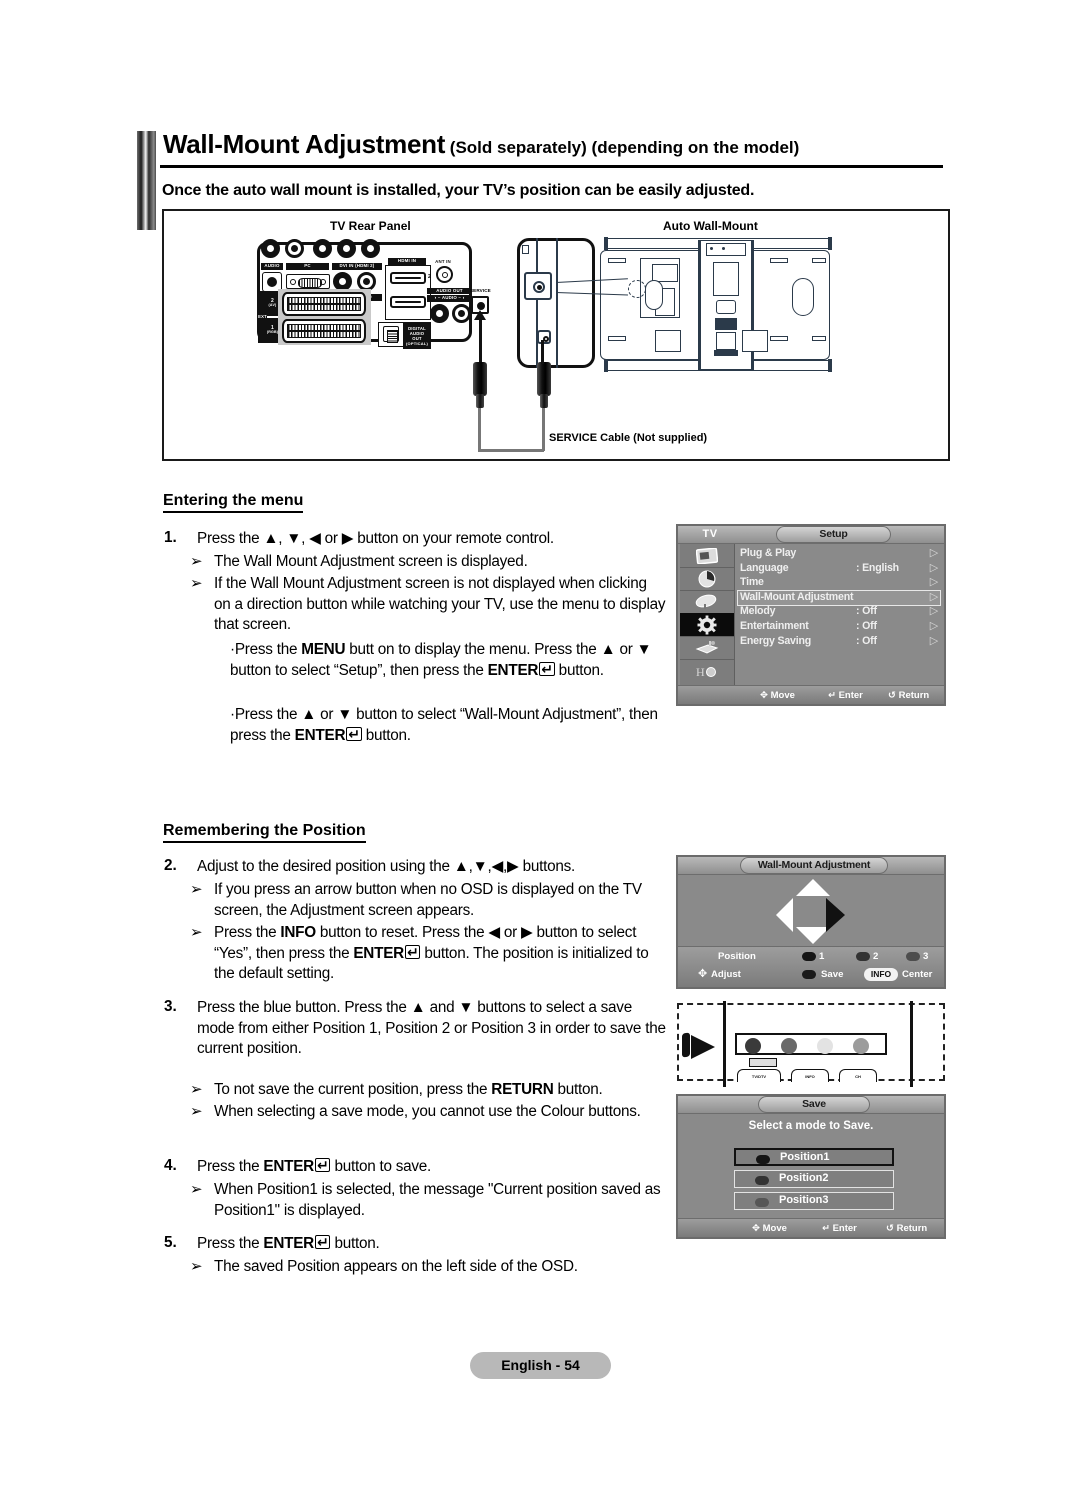 The width and height of the screenshot is (1080, 1486). I want to click on sound-icon, so click(707, 578).